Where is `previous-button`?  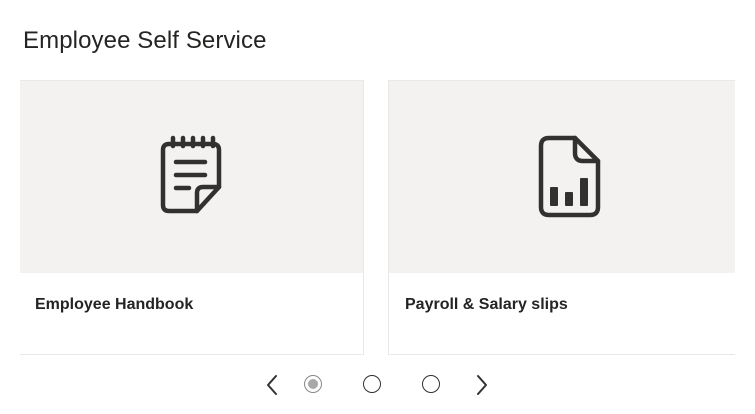 previous-button is located at coordinates (272, 385).